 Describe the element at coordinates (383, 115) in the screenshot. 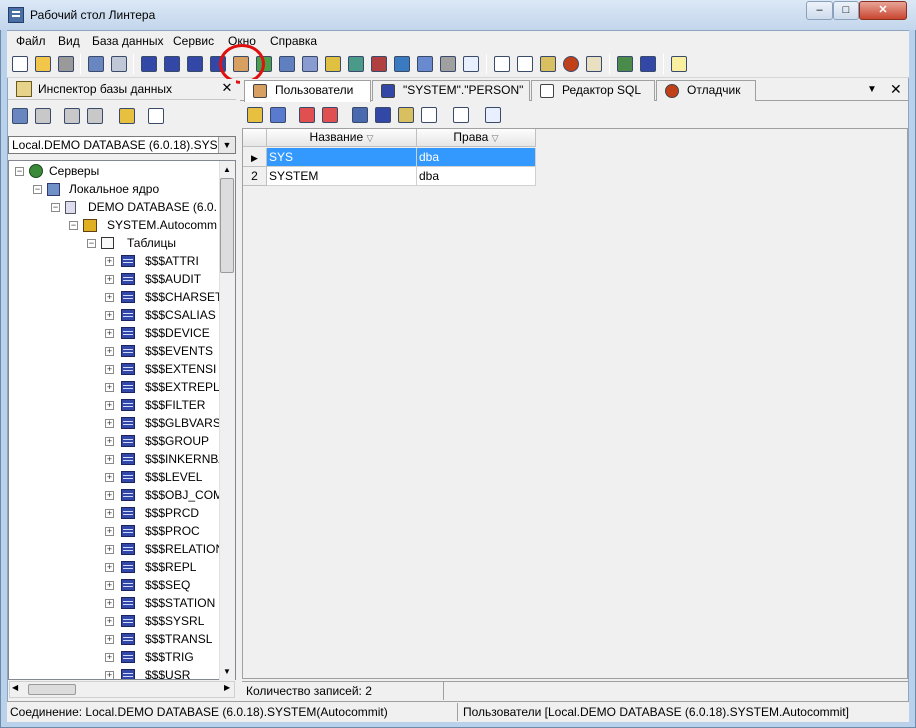

I see `user-grants-icon` at that location.